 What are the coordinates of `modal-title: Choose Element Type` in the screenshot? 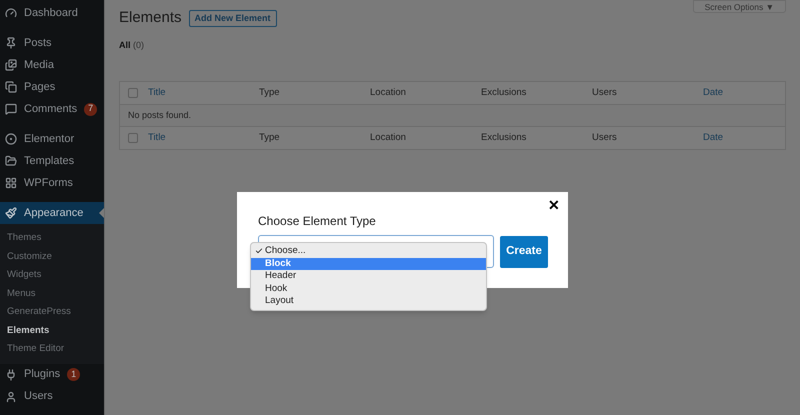 It's located at (317, 221).